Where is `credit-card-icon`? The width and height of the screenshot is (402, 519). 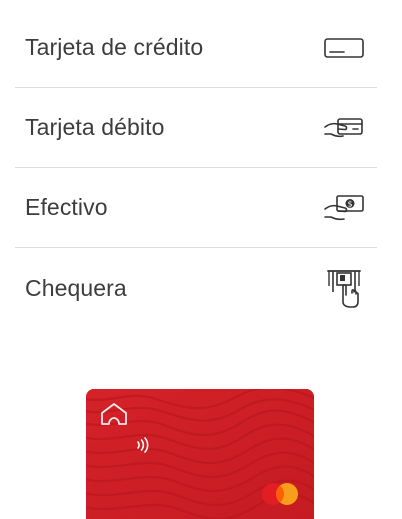
credit-card-icon is located at coordinates (344, 48).